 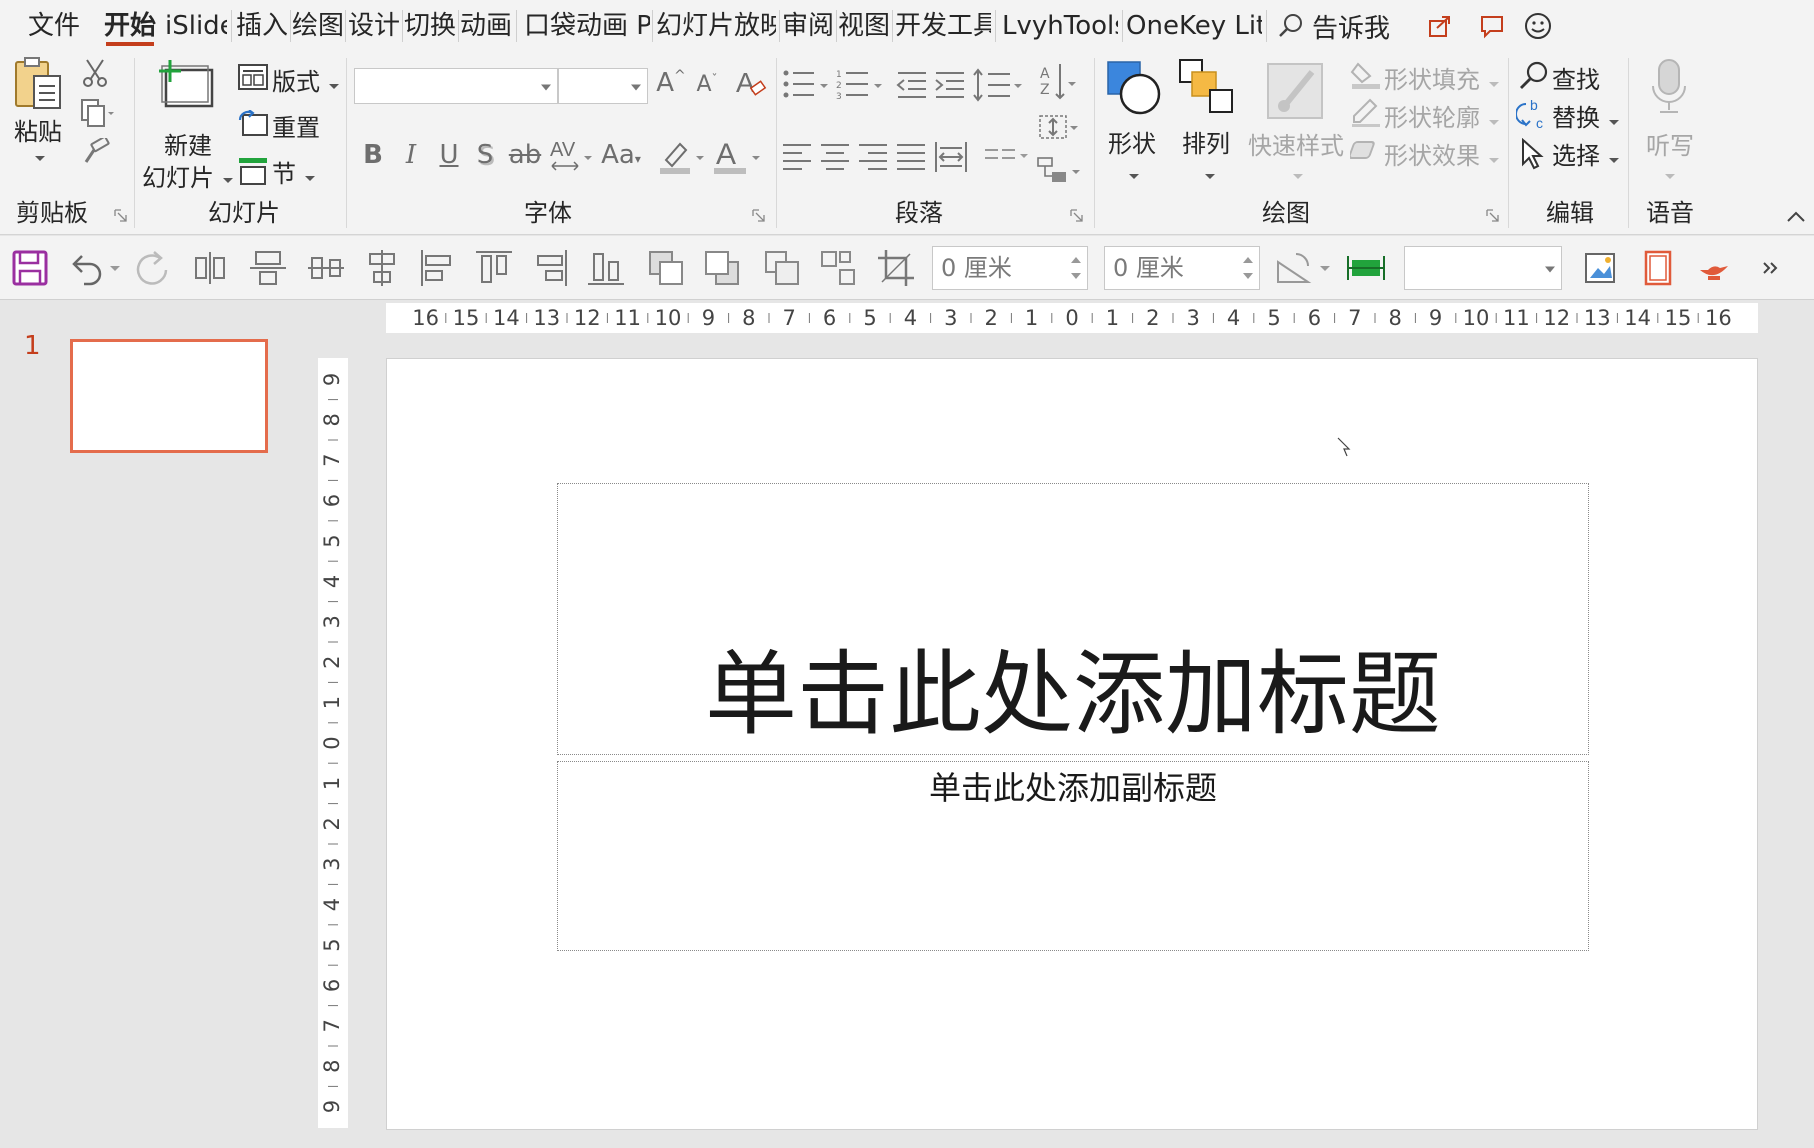 I want to click on new-slide-label-1: 新建, so click(x=188, y=143).